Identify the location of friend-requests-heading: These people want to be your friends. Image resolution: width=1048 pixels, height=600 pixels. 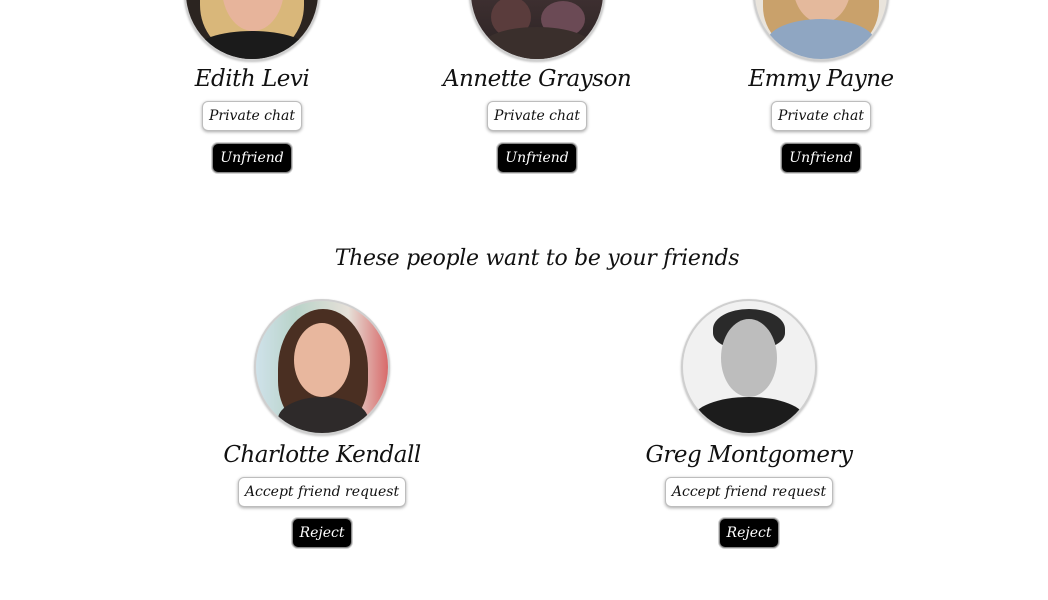
(537, 258).